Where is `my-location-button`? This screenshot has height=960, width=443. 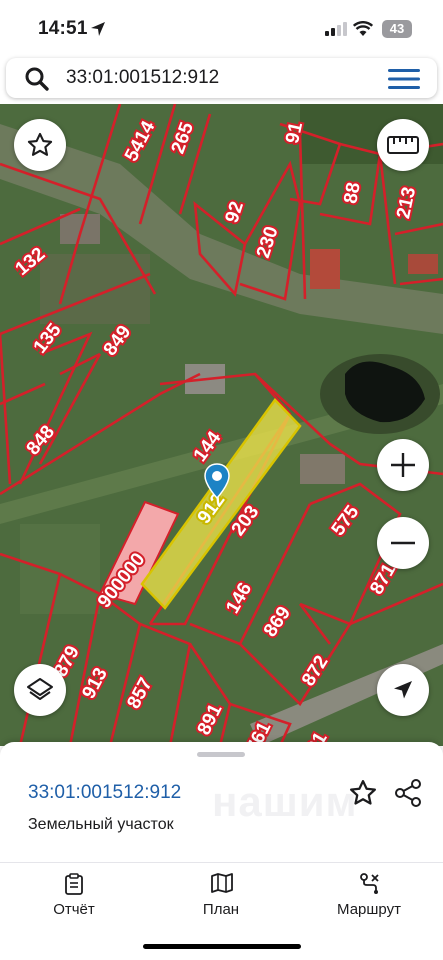 my-location-button is located at coordinates (403, 690).